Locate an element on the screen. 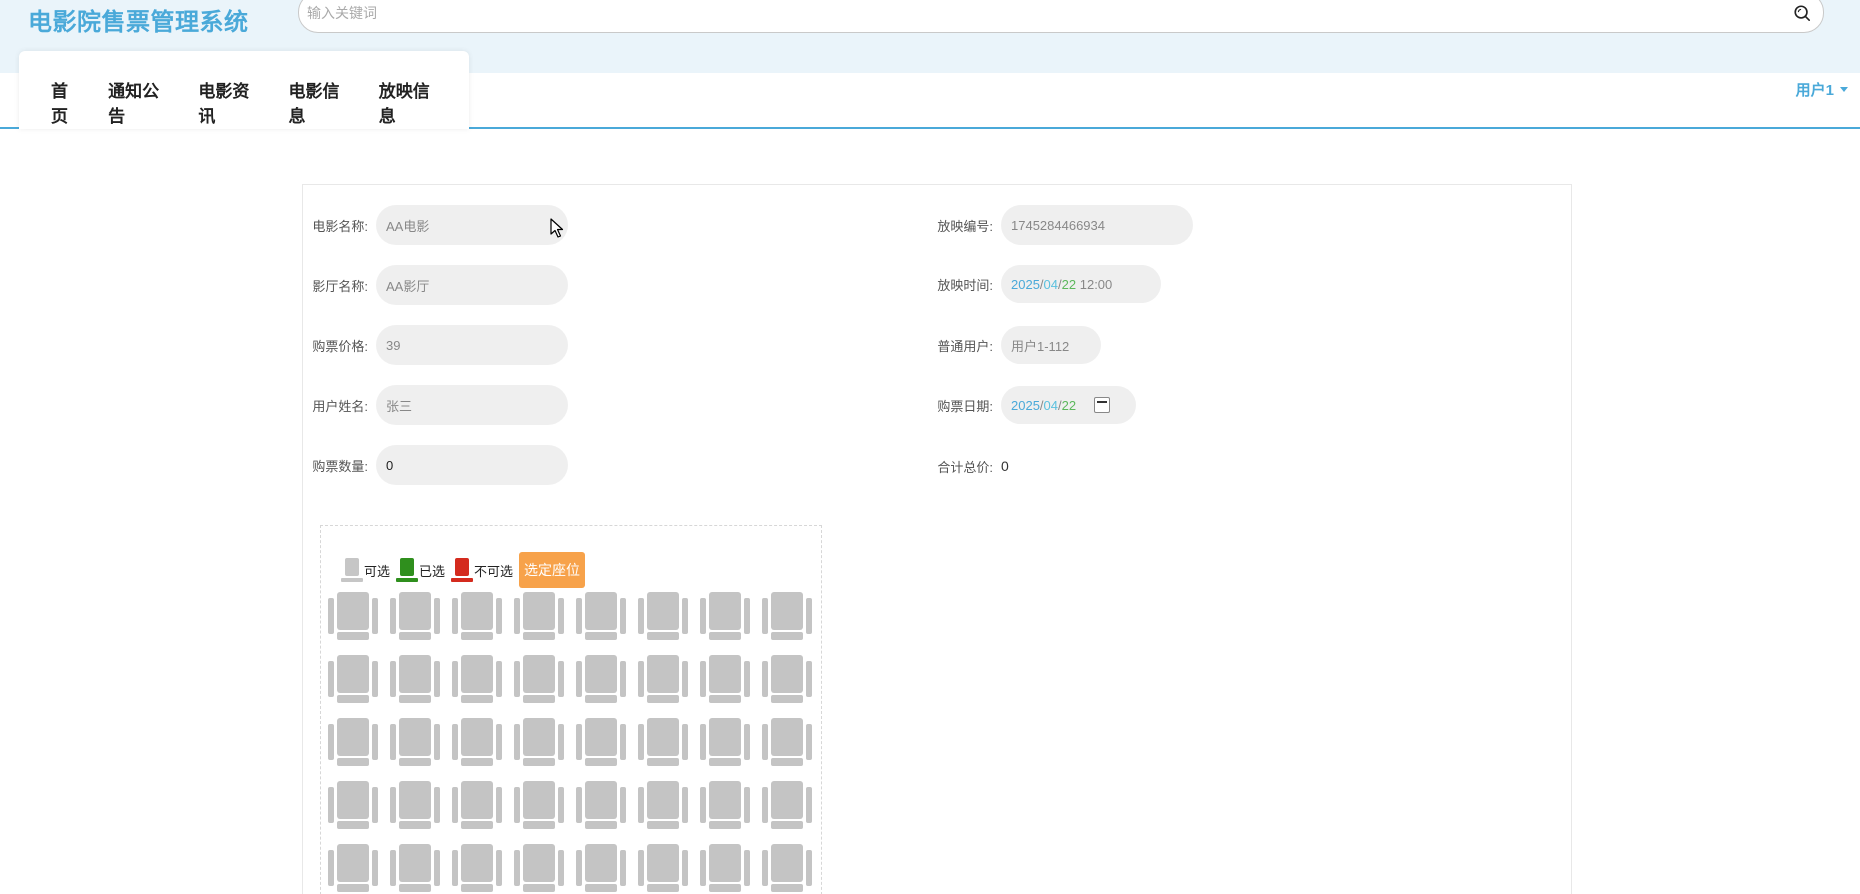  search-input is located at coordinates (1007, 13).